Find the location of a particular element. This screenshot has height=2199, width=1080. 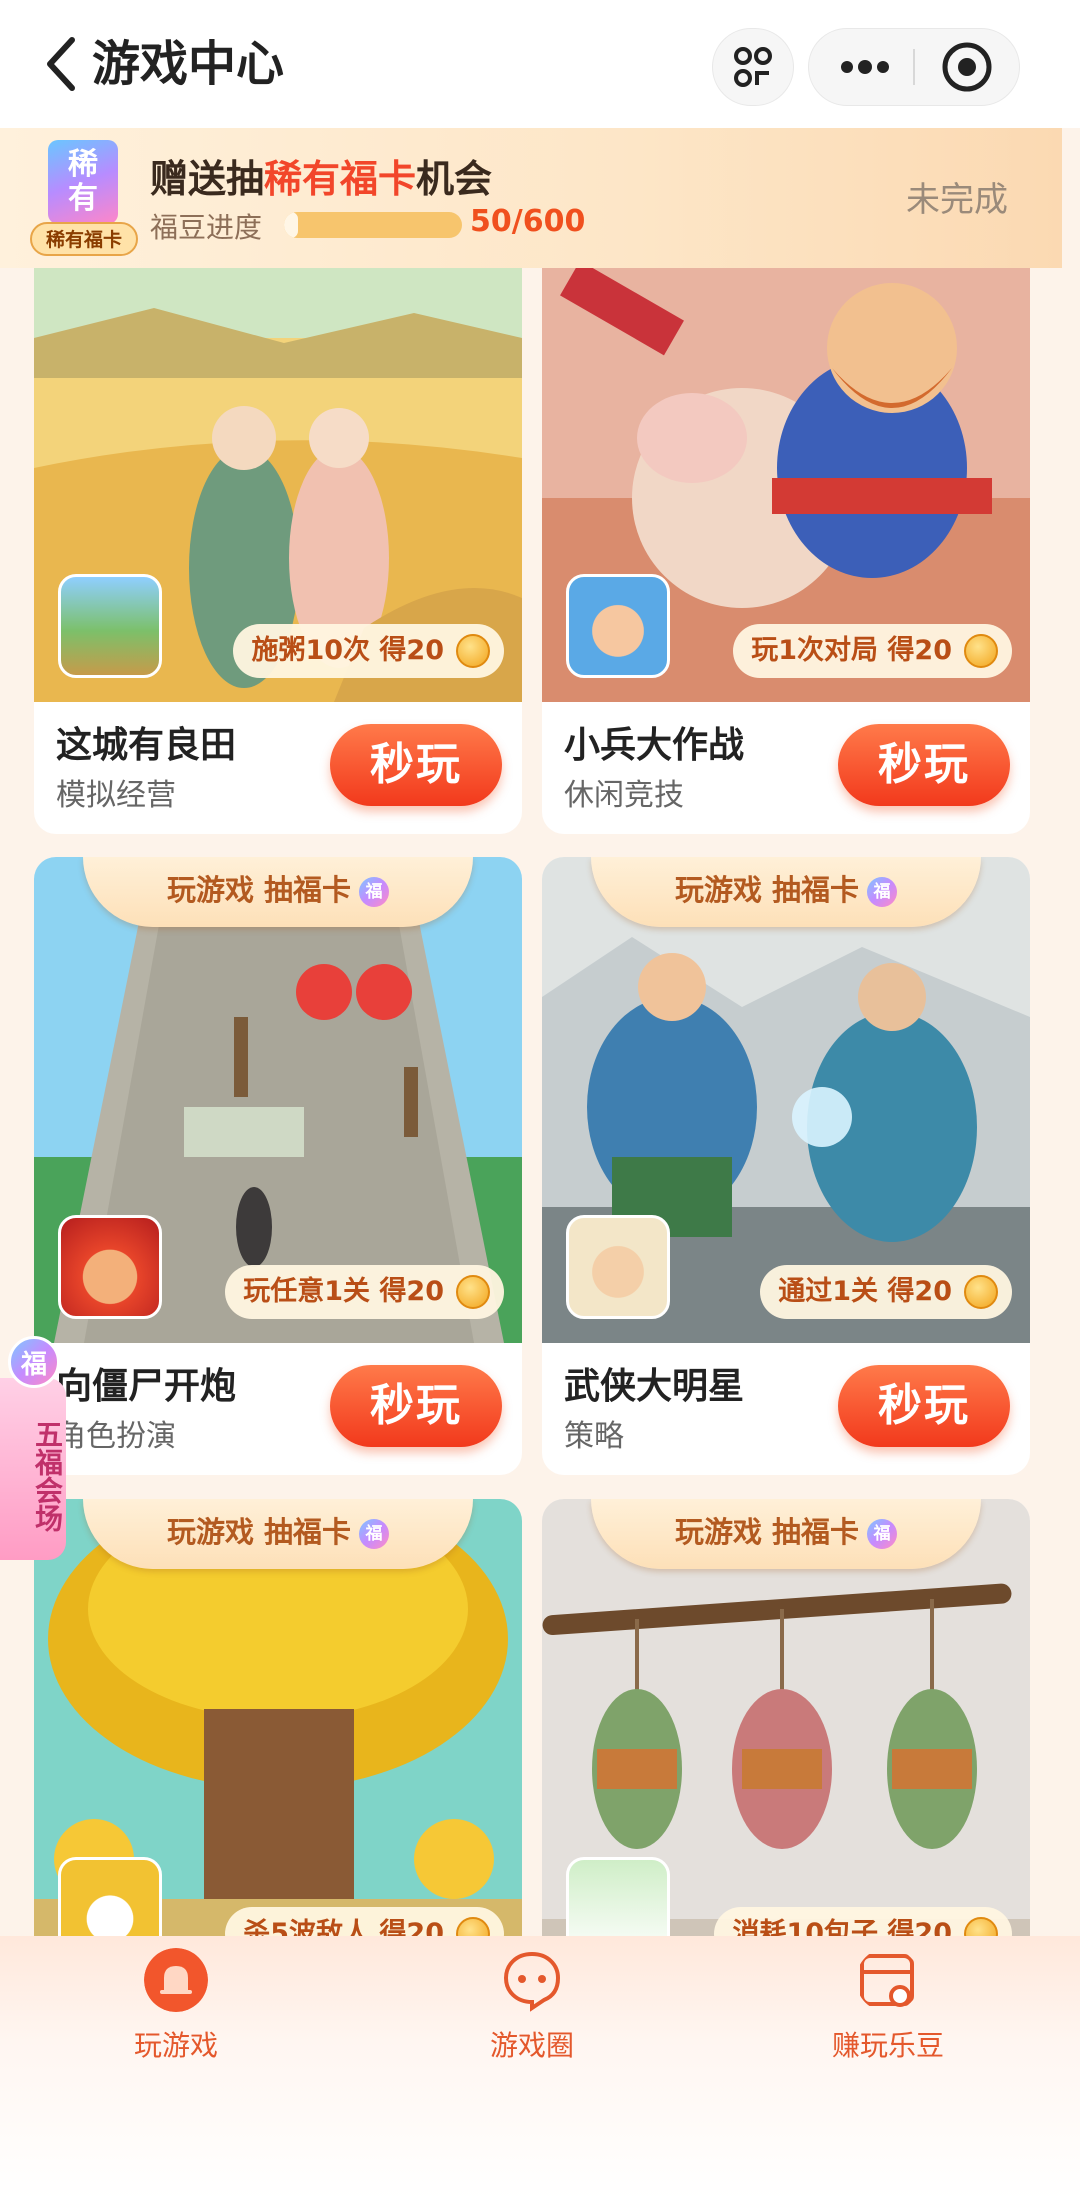

progress-text: 50/600 is located at coordinates (528, 221).